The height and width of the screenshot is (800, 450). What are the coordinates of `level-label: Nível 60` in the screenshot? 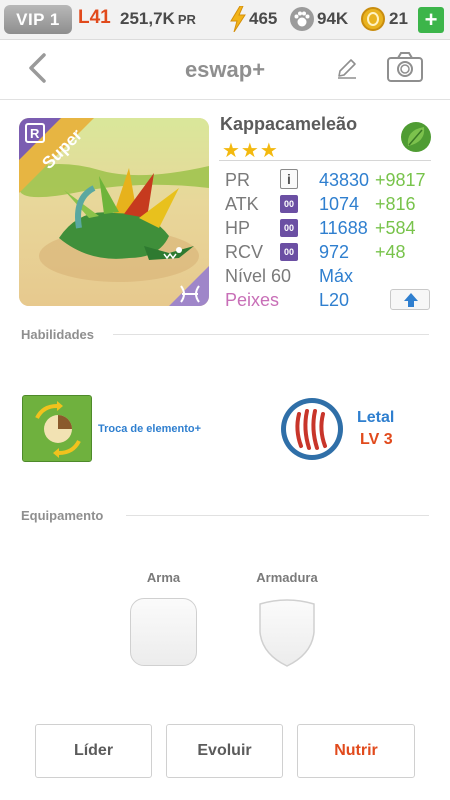 It's located at (258, 276).